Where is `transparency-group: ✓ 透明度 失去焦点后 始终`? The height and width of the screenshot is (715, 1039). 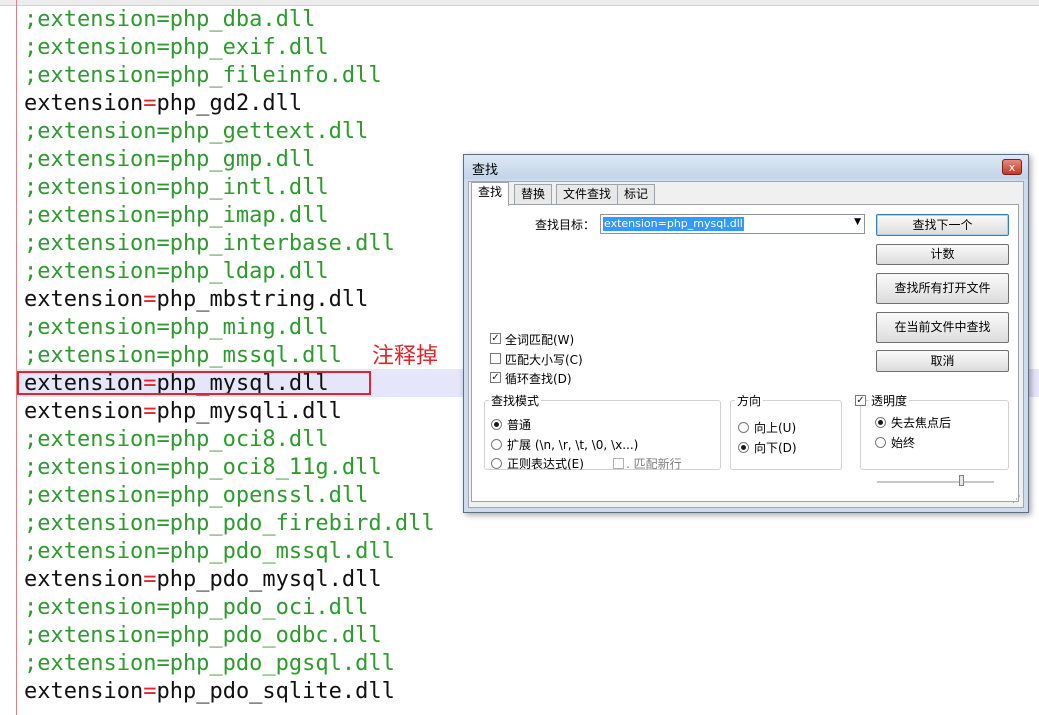 transparency-group: ✓ 透明度 失去焦点后 始终 is located at coordinates (932, 431).